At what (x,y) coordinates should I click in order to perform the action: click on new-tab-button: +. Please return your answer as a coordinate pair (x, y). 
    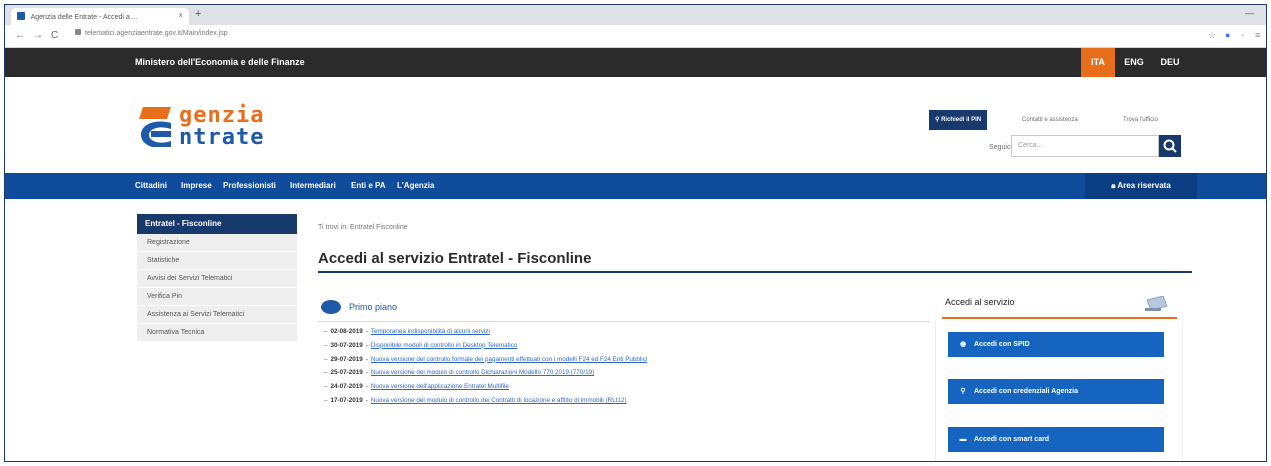
    Looking at the image, I should click on (198, 14).